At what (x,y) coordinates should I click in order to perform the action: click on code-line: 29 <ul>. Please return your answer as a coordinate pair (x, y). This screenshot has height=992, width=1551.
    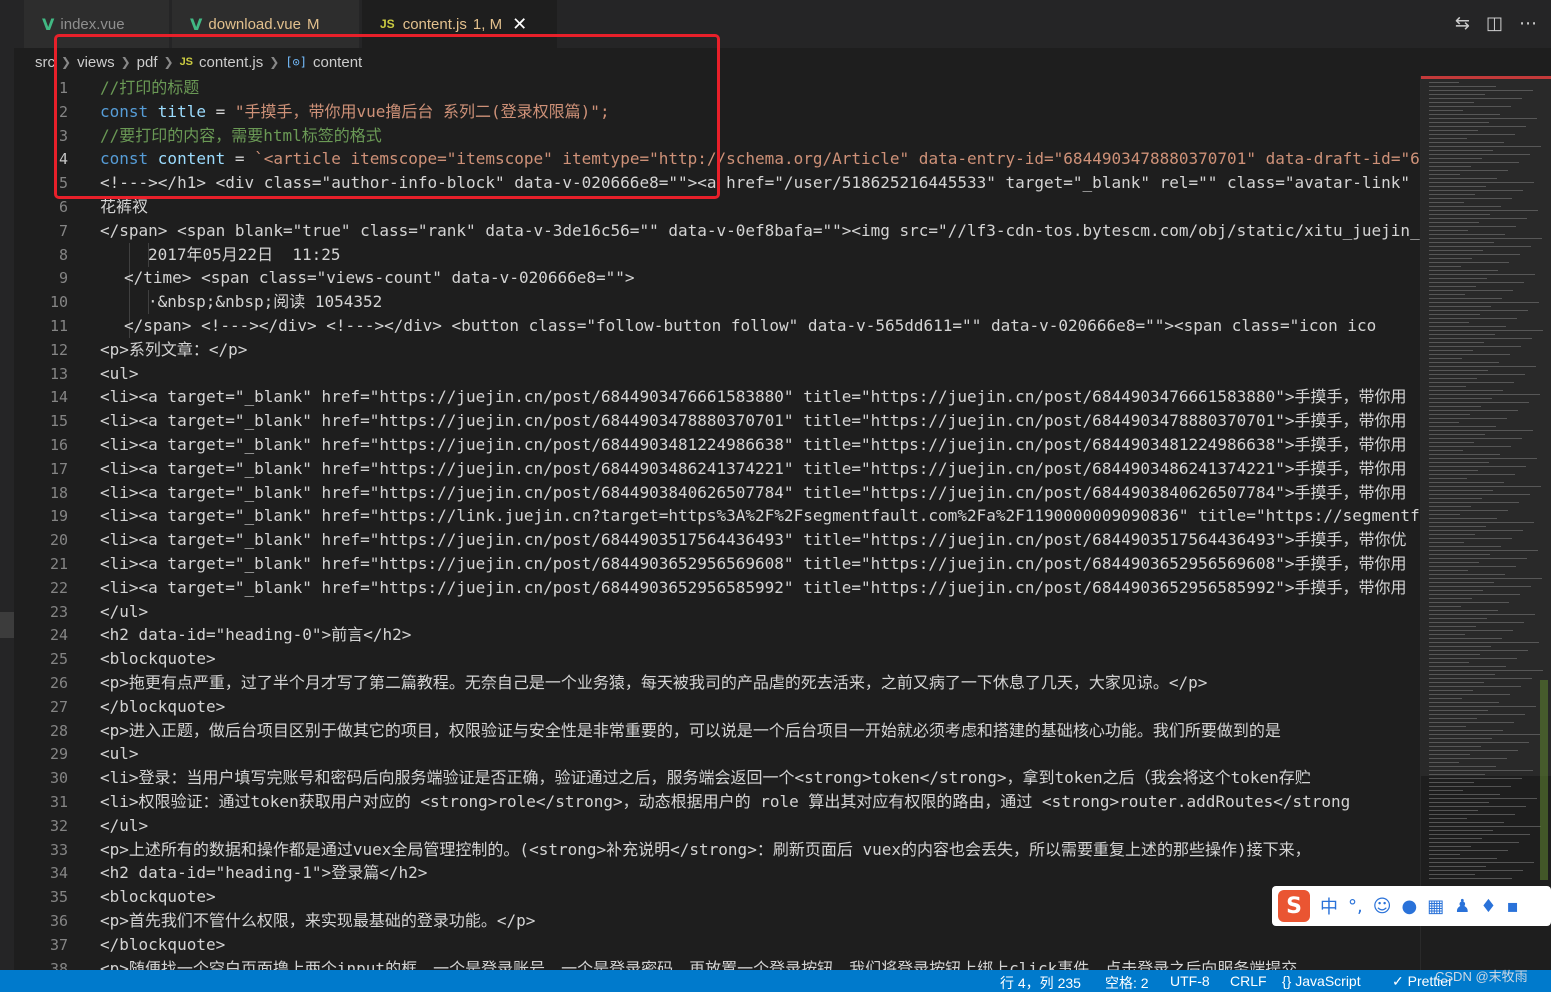
    Looking at the image, I should click on (717, 754).